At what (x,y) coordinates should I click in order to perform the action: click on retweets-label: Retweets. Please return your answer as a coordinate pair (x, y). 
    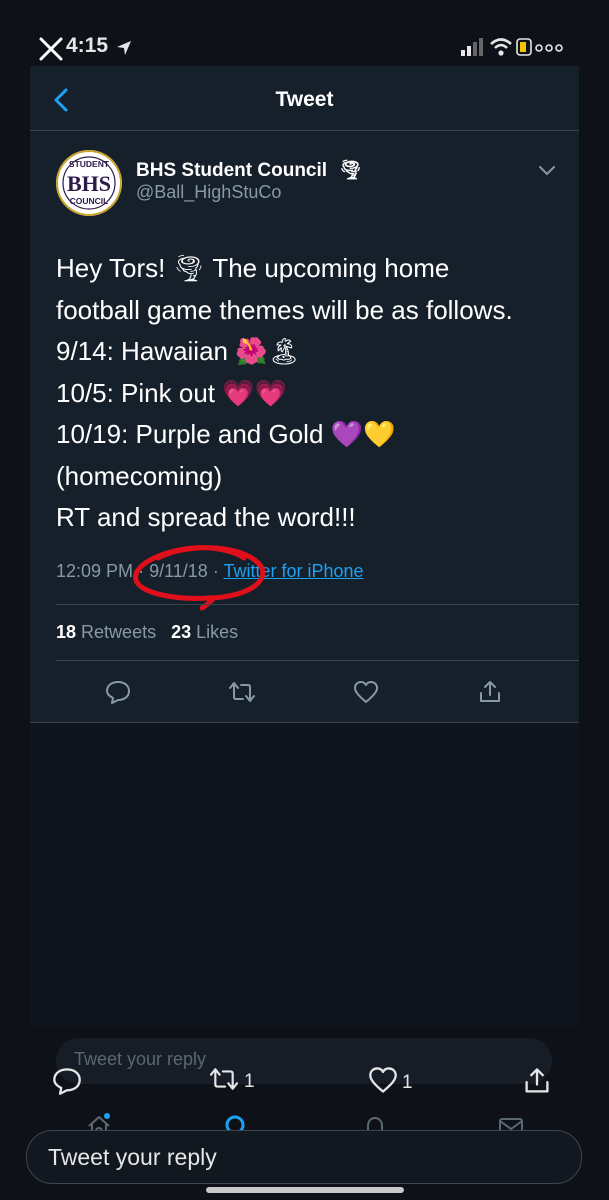
    Looking at the image, I should click on (119, 632).